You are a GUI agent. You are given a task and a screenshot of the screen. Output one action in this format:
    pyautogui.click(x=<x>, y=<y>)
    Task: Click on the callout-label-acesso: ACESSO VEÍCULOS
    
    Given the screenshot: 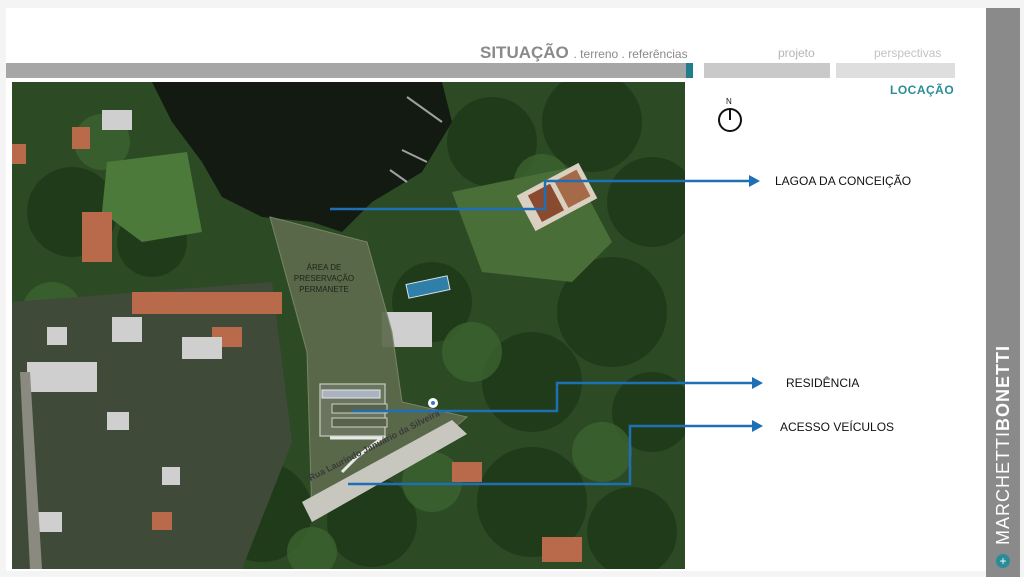 What is the action you would take?
    pyautogui.click(x=837, y=427)
    